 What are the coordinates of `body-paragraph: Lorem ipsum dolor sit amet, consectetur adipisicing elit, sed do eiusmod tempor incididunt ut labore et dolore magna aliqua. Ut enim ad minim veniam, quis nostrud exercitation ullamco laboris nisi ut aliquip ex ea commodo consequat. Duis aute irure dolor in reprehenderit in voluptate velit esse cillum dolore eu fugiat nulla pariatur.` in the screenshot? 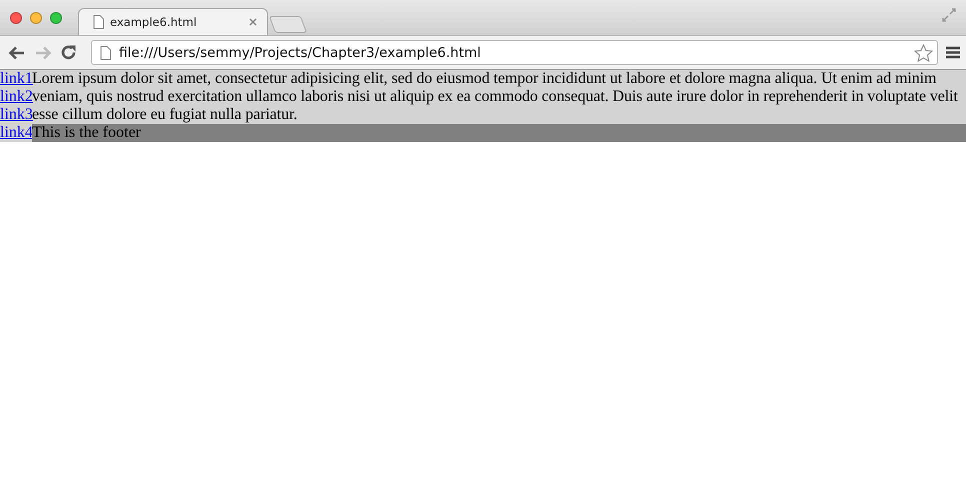 It's located at (495, 97).